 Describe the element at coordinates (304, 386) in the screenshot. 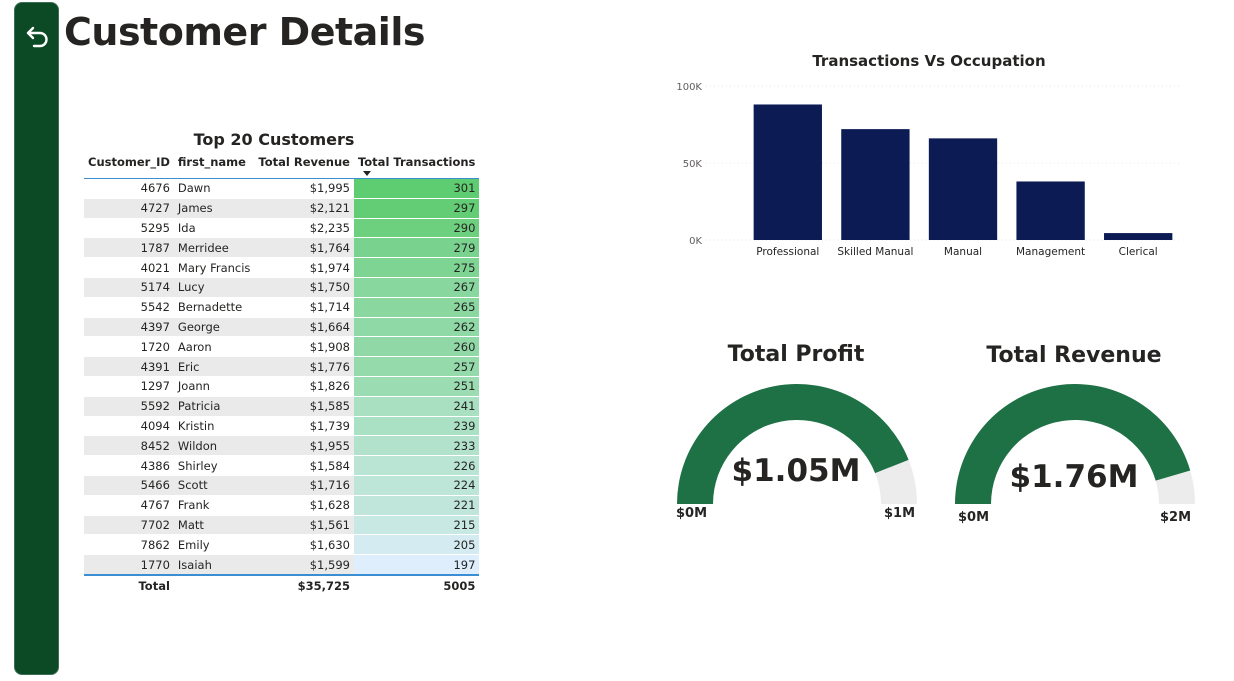

I see `cell-total-revenue: $1,826` at that location.